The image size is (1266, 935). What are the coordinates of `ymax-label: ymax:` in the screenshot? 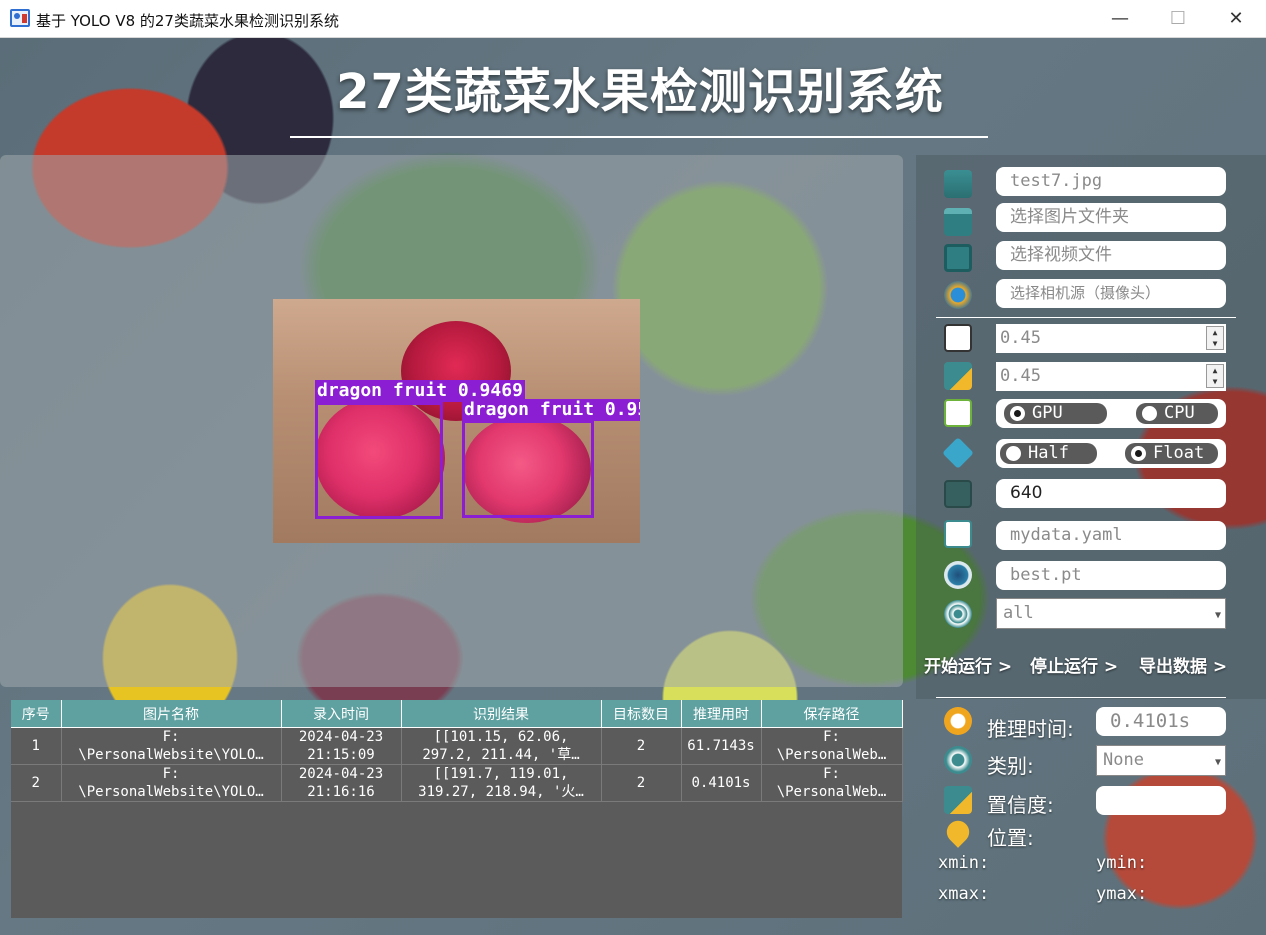 It's located at (1122, 894).